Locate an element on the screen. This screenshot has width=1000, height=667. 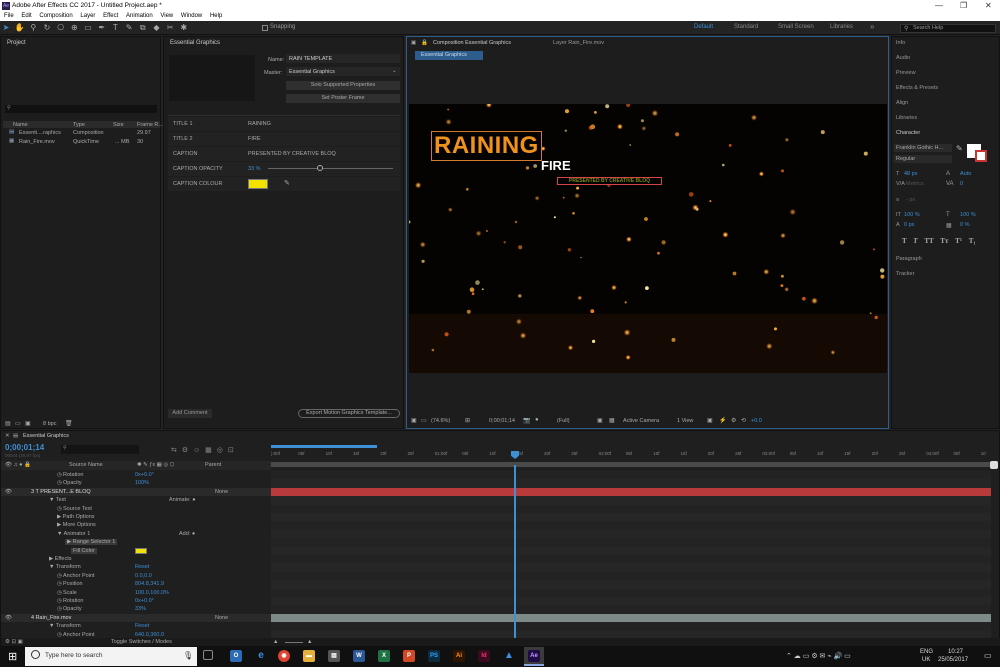
row-value: Add: ● is located at coordinates (187, 534).